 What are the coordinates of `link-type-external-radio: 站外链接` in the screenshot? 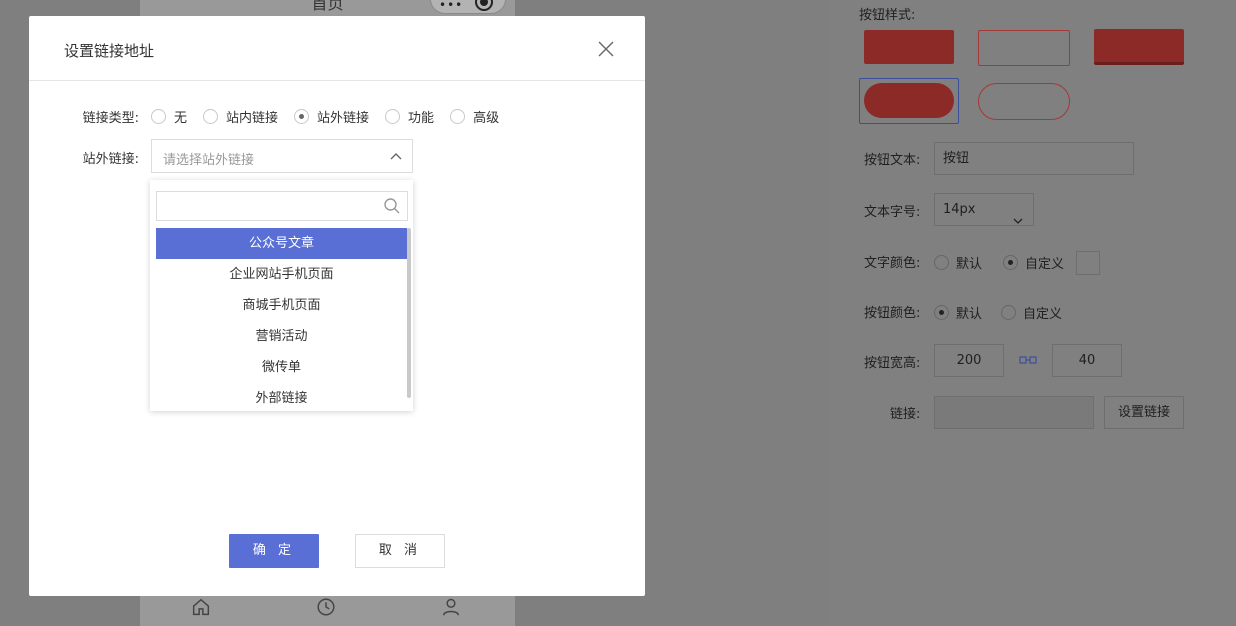 It's located at (331, 116).